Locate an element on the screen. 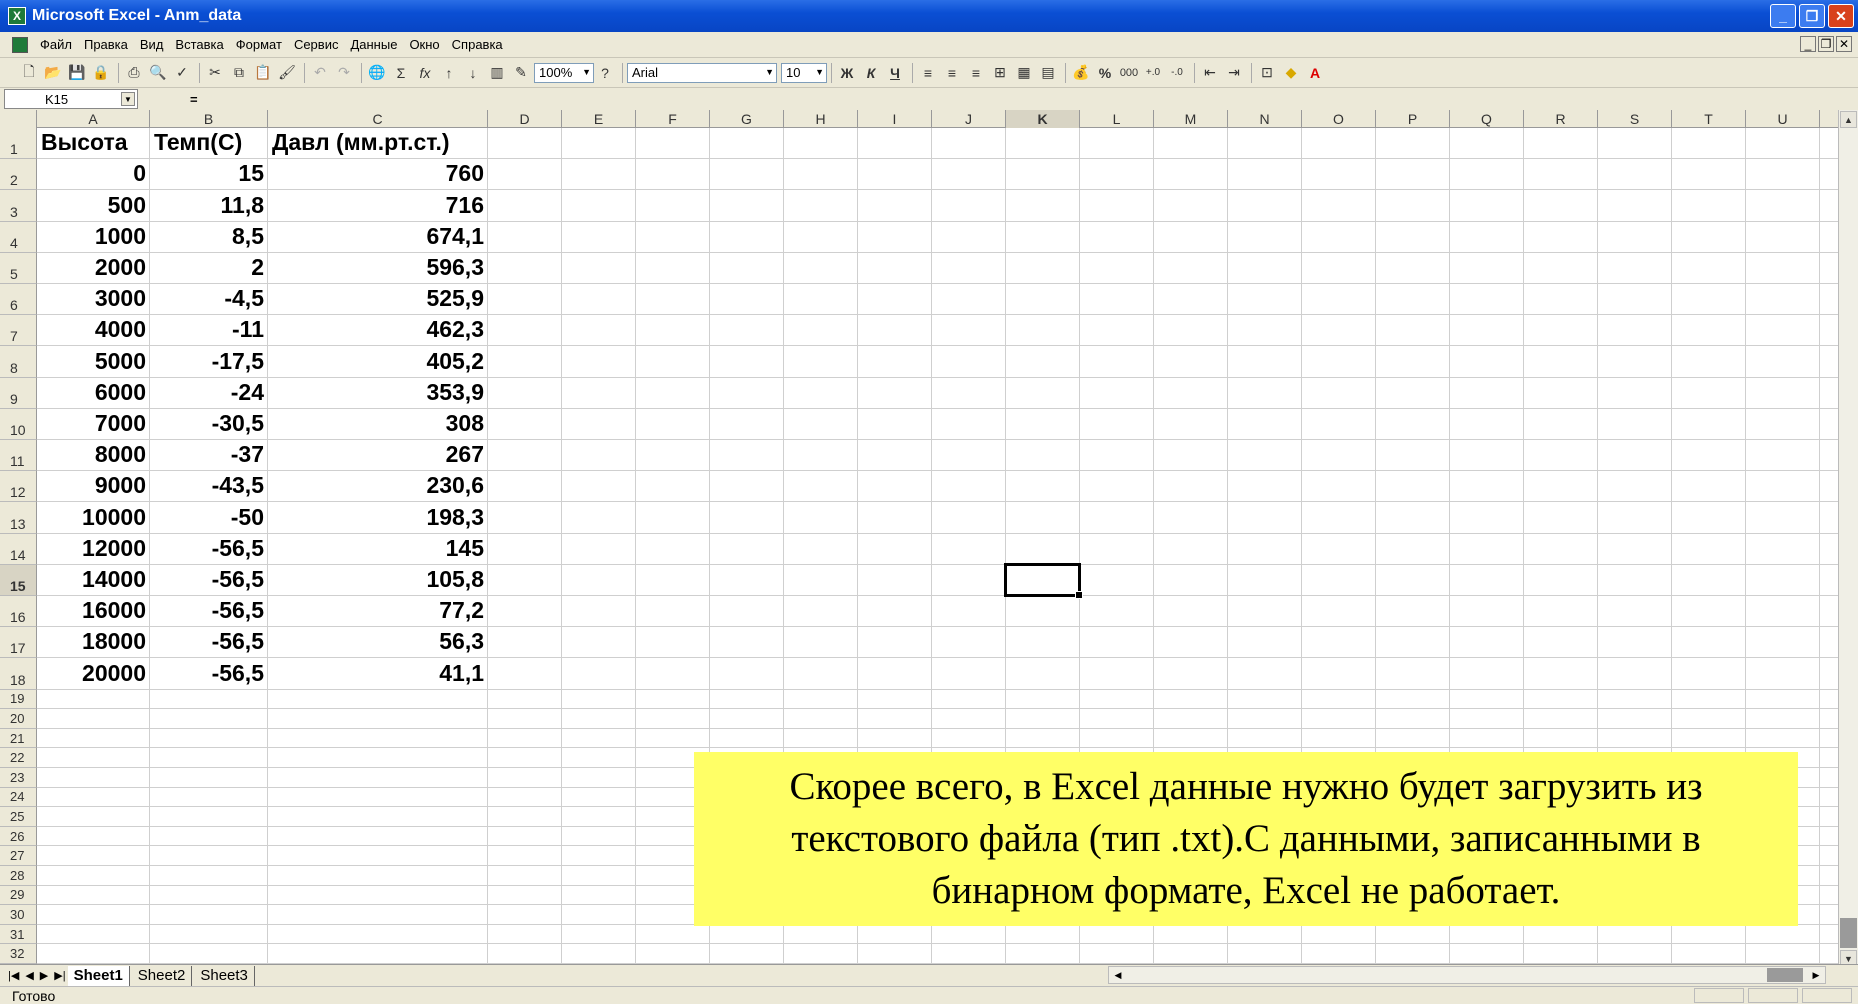 The image size is (1858, 1004). underline-button: Ч is located at coordinates (895, 73).